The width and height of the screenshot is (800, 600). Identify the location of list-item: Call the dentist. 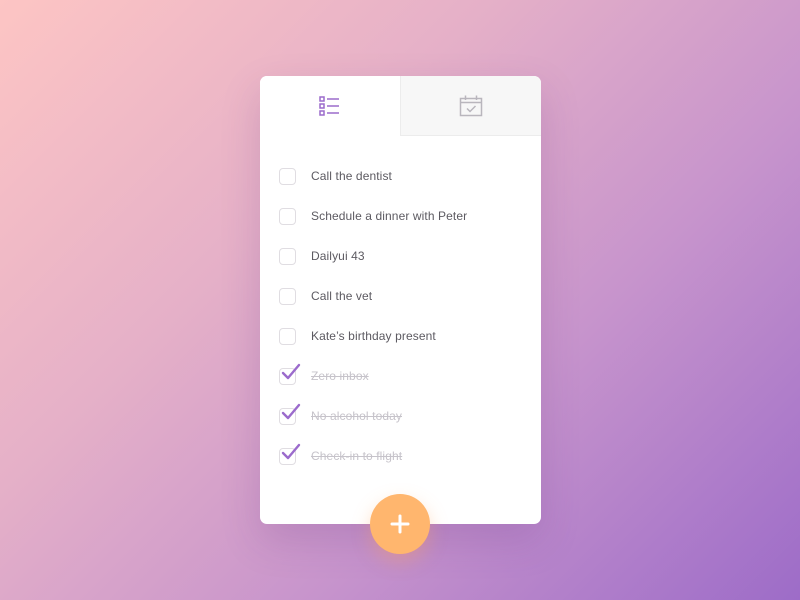
(400, 176).